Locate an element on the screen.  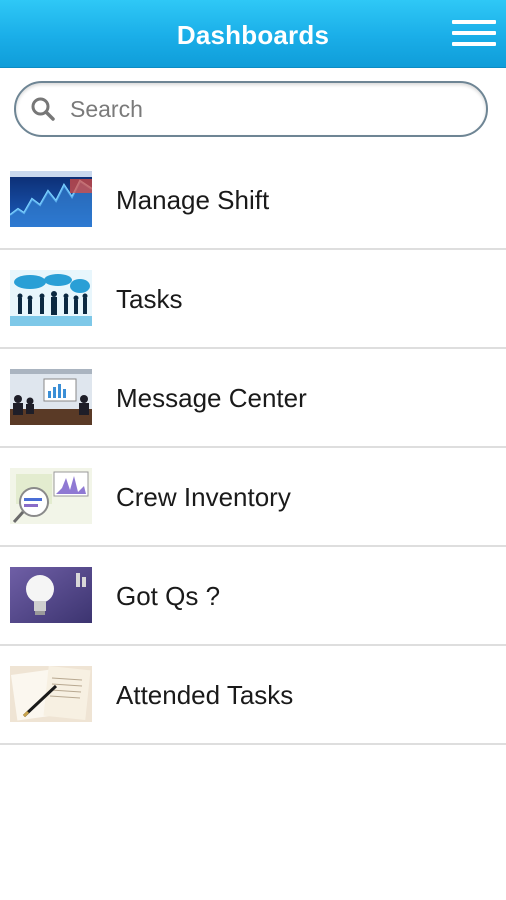
search-bar is located at coordinates (251, 109).